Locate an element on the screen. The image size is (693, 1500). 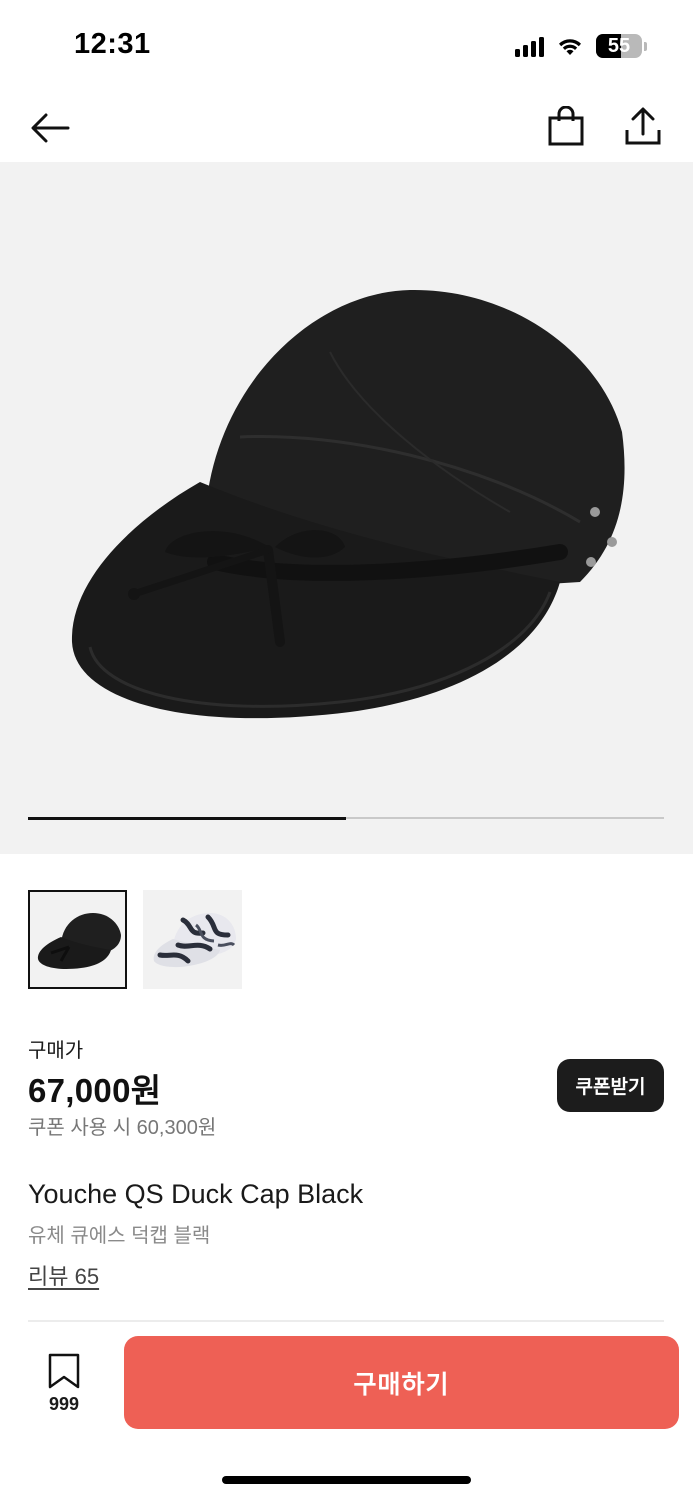
tie-dye-cap-thumbnail-image is located at coordinates (194, 939).